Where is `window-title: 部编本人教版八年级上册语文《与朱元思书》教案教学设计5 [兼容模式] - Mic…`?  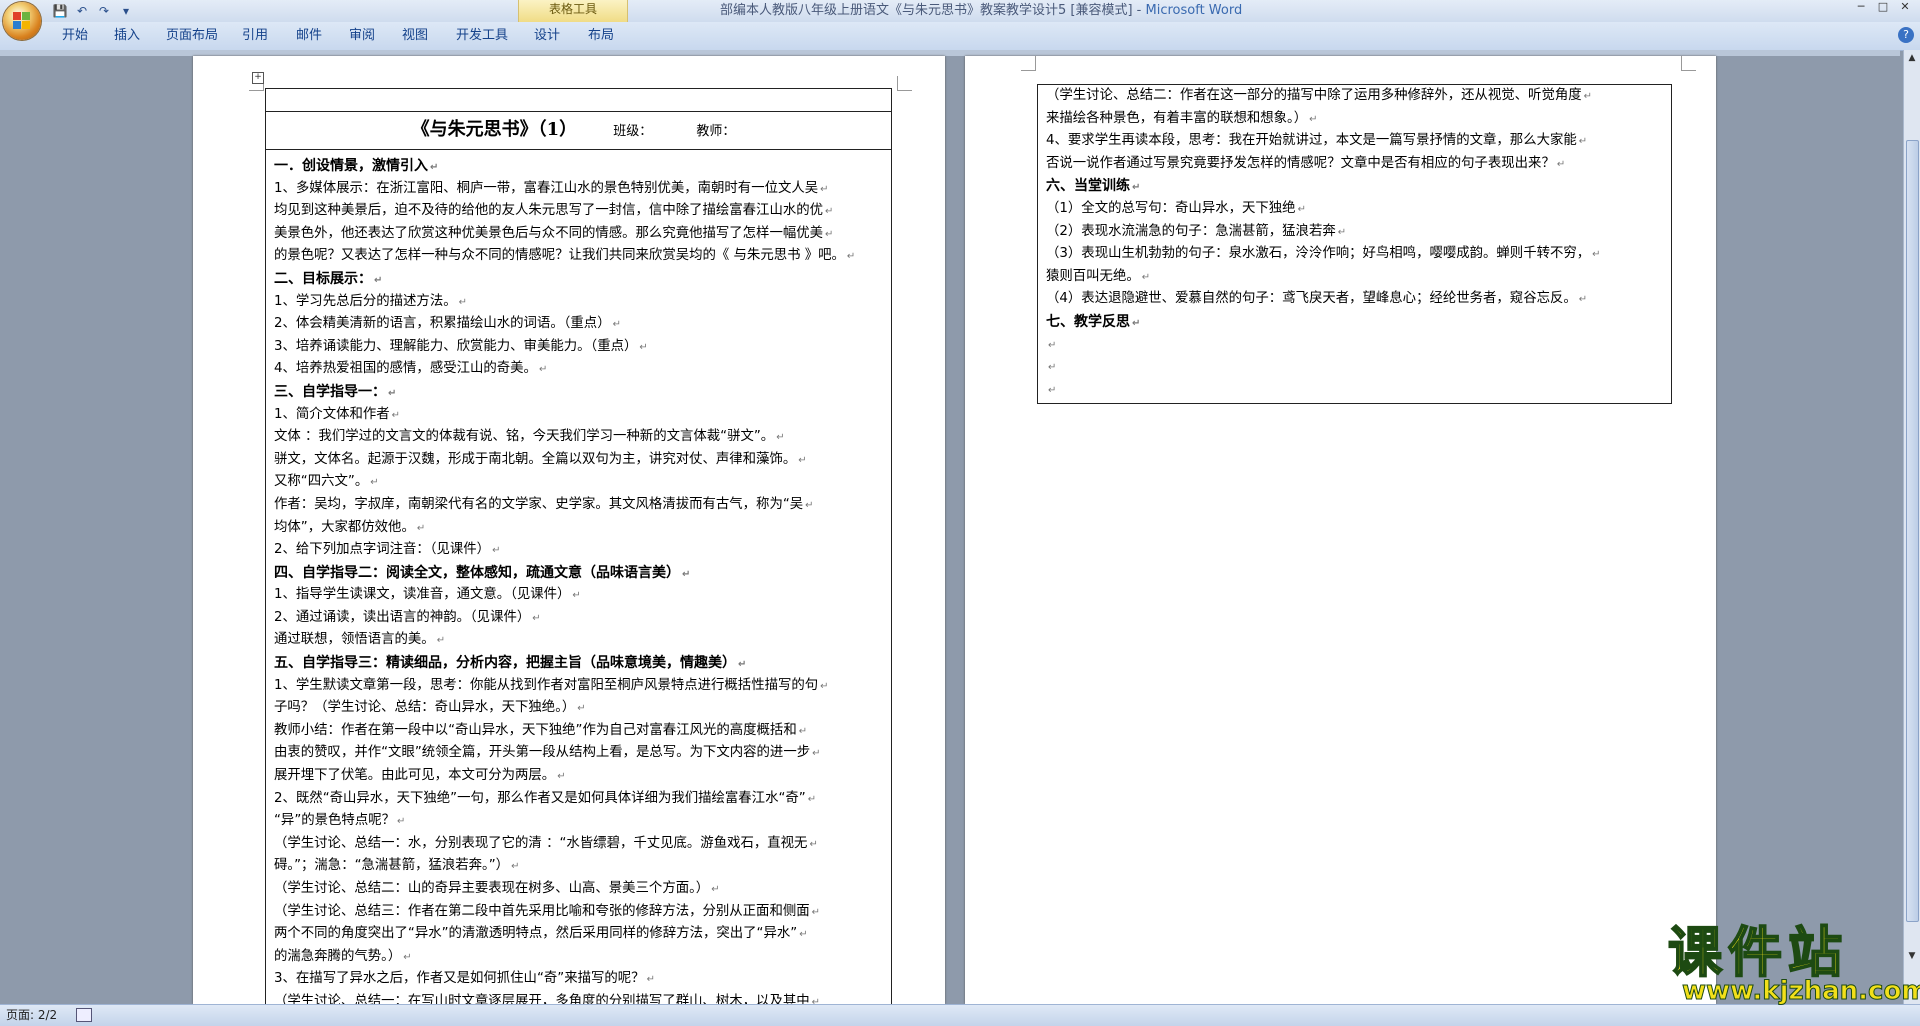
window-title: 部编本人教版八年级上册语文《与朱元思书》教案教学设计5 [兼容模式] - Mic… is located at coordinates (1020, 11).